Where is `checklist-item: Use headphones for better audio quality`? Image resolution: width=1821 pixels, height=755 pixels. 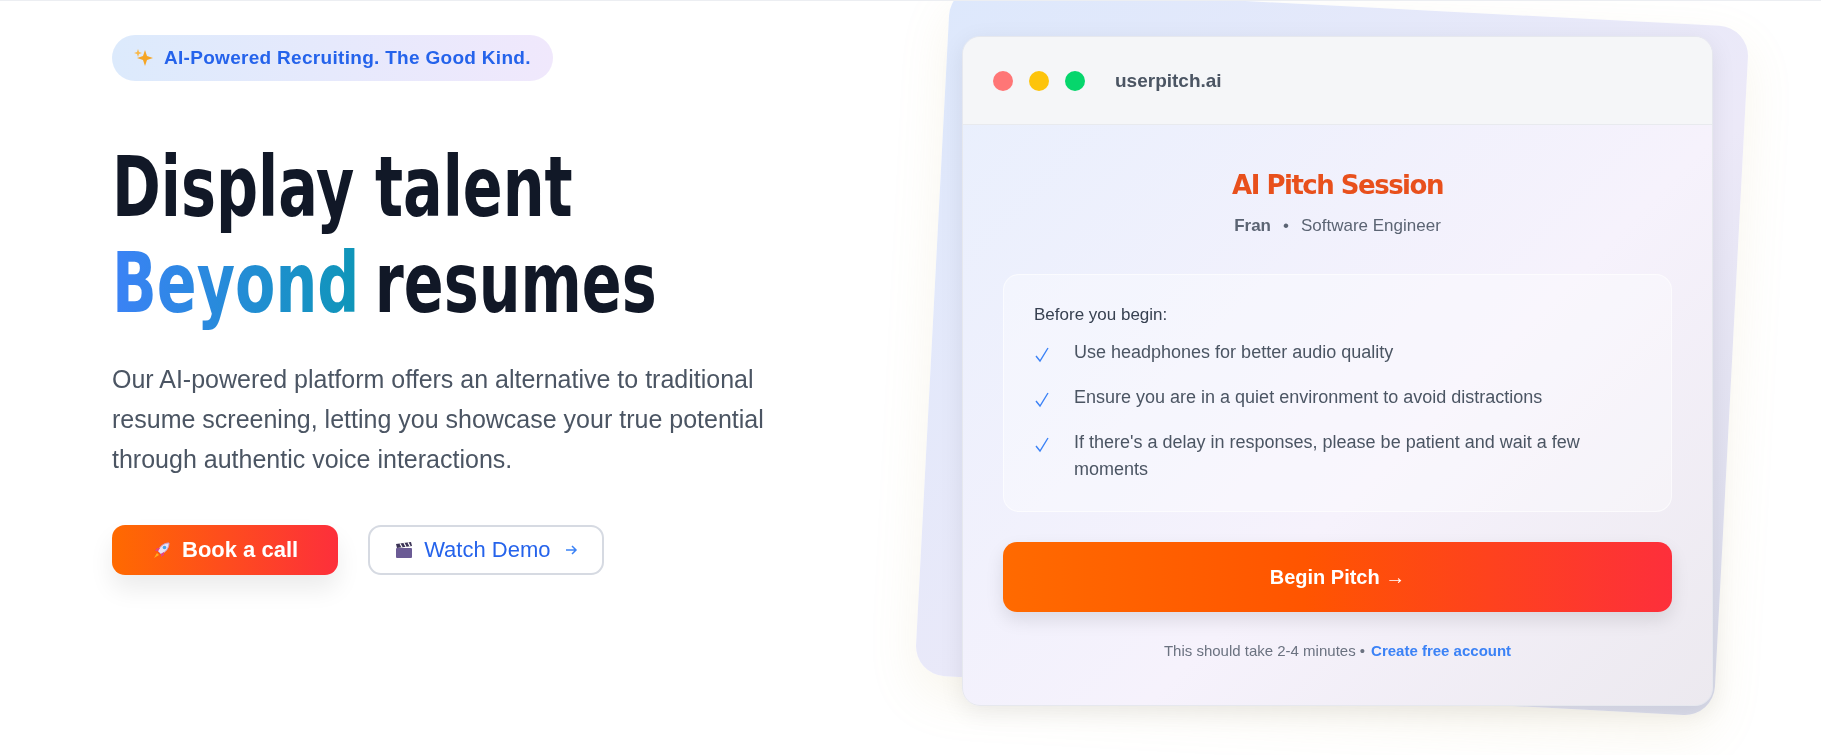
checklist-item: Use headphones for better audio quality is located at coordinates (1234, 352).